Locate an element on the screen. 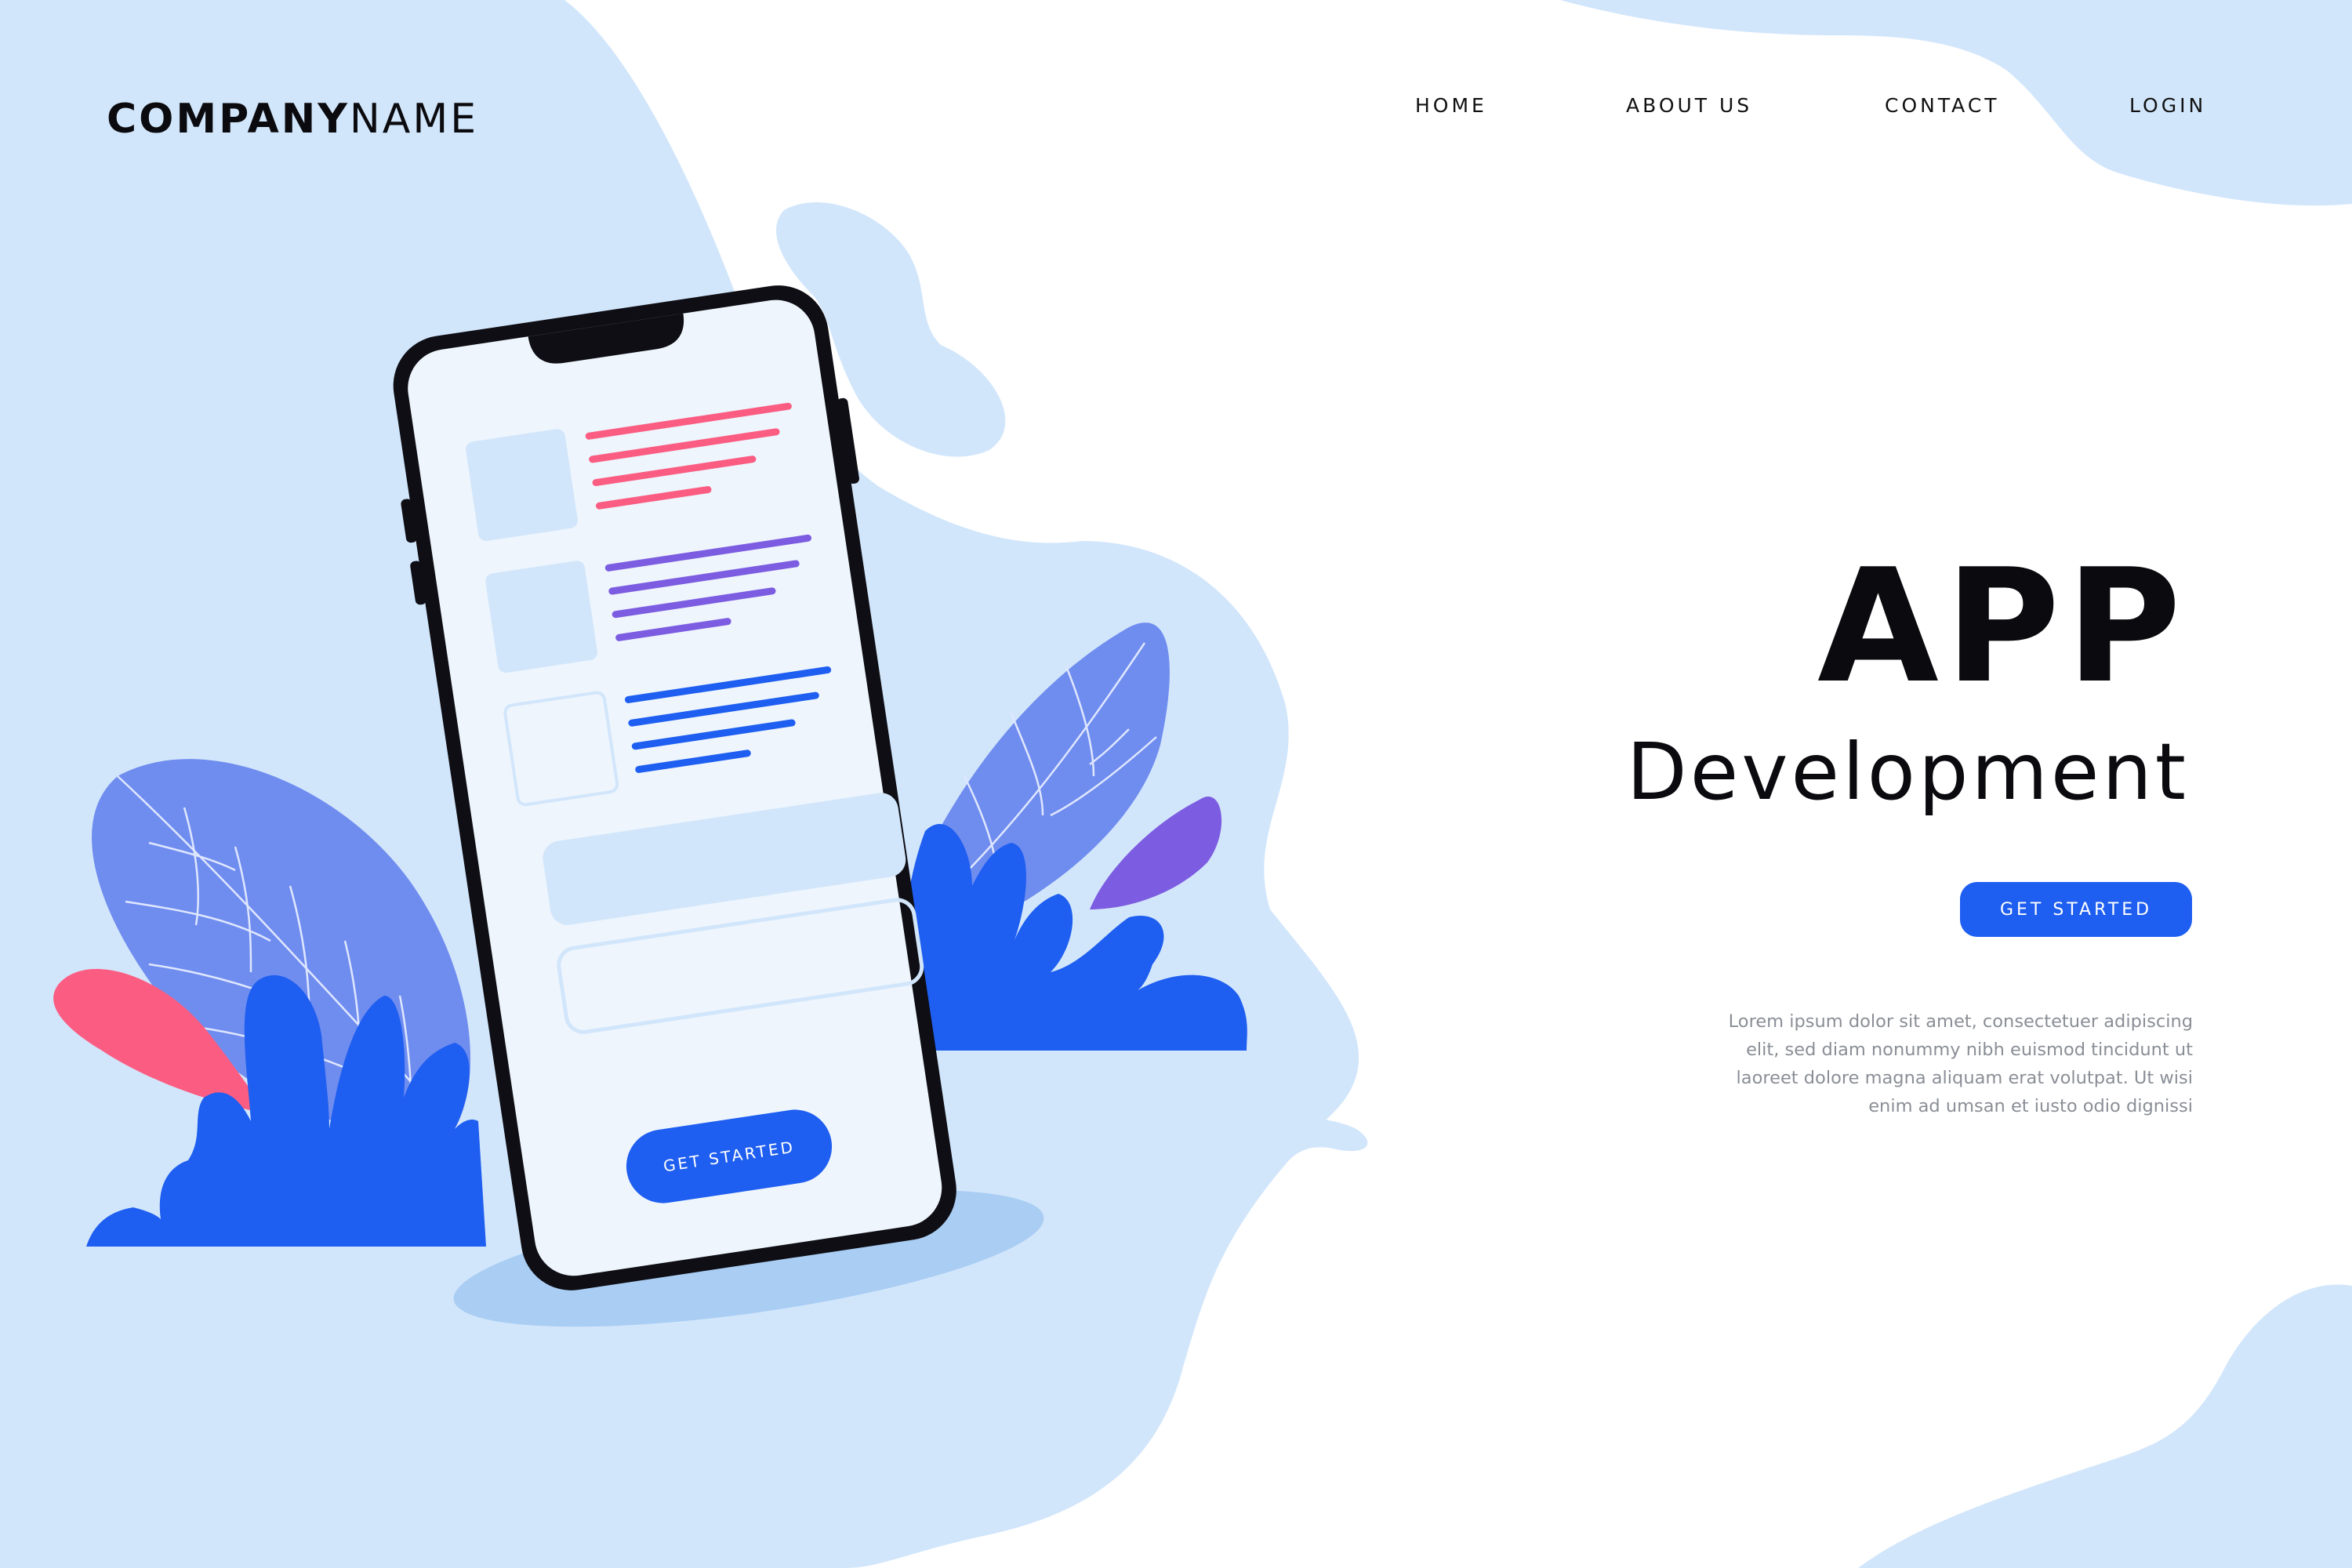  top-navigation: HOME ABOUT US CONTACT LOGIN is located at coordinates (1176, 109).